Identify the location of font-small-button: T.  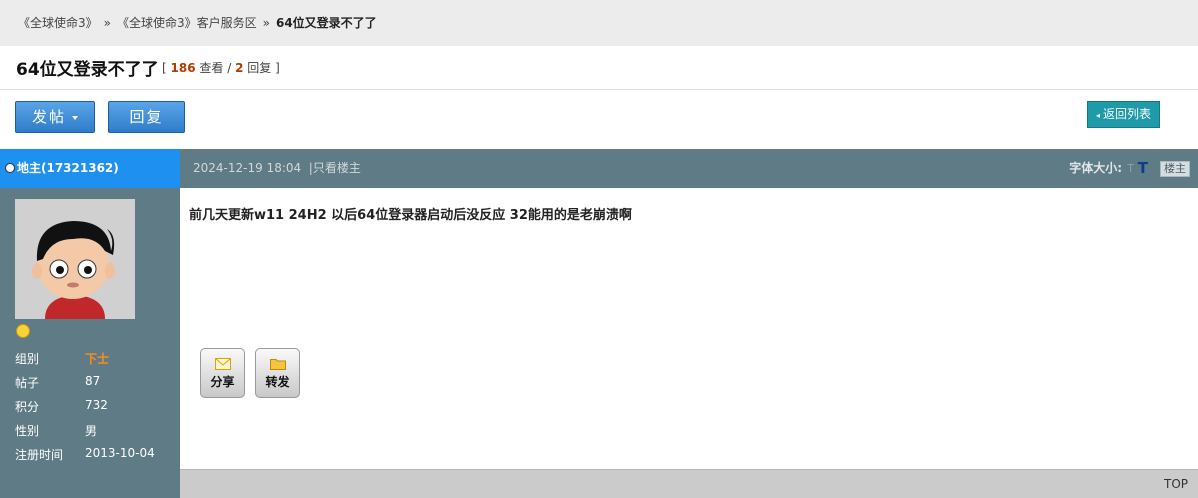
(1130, 168).